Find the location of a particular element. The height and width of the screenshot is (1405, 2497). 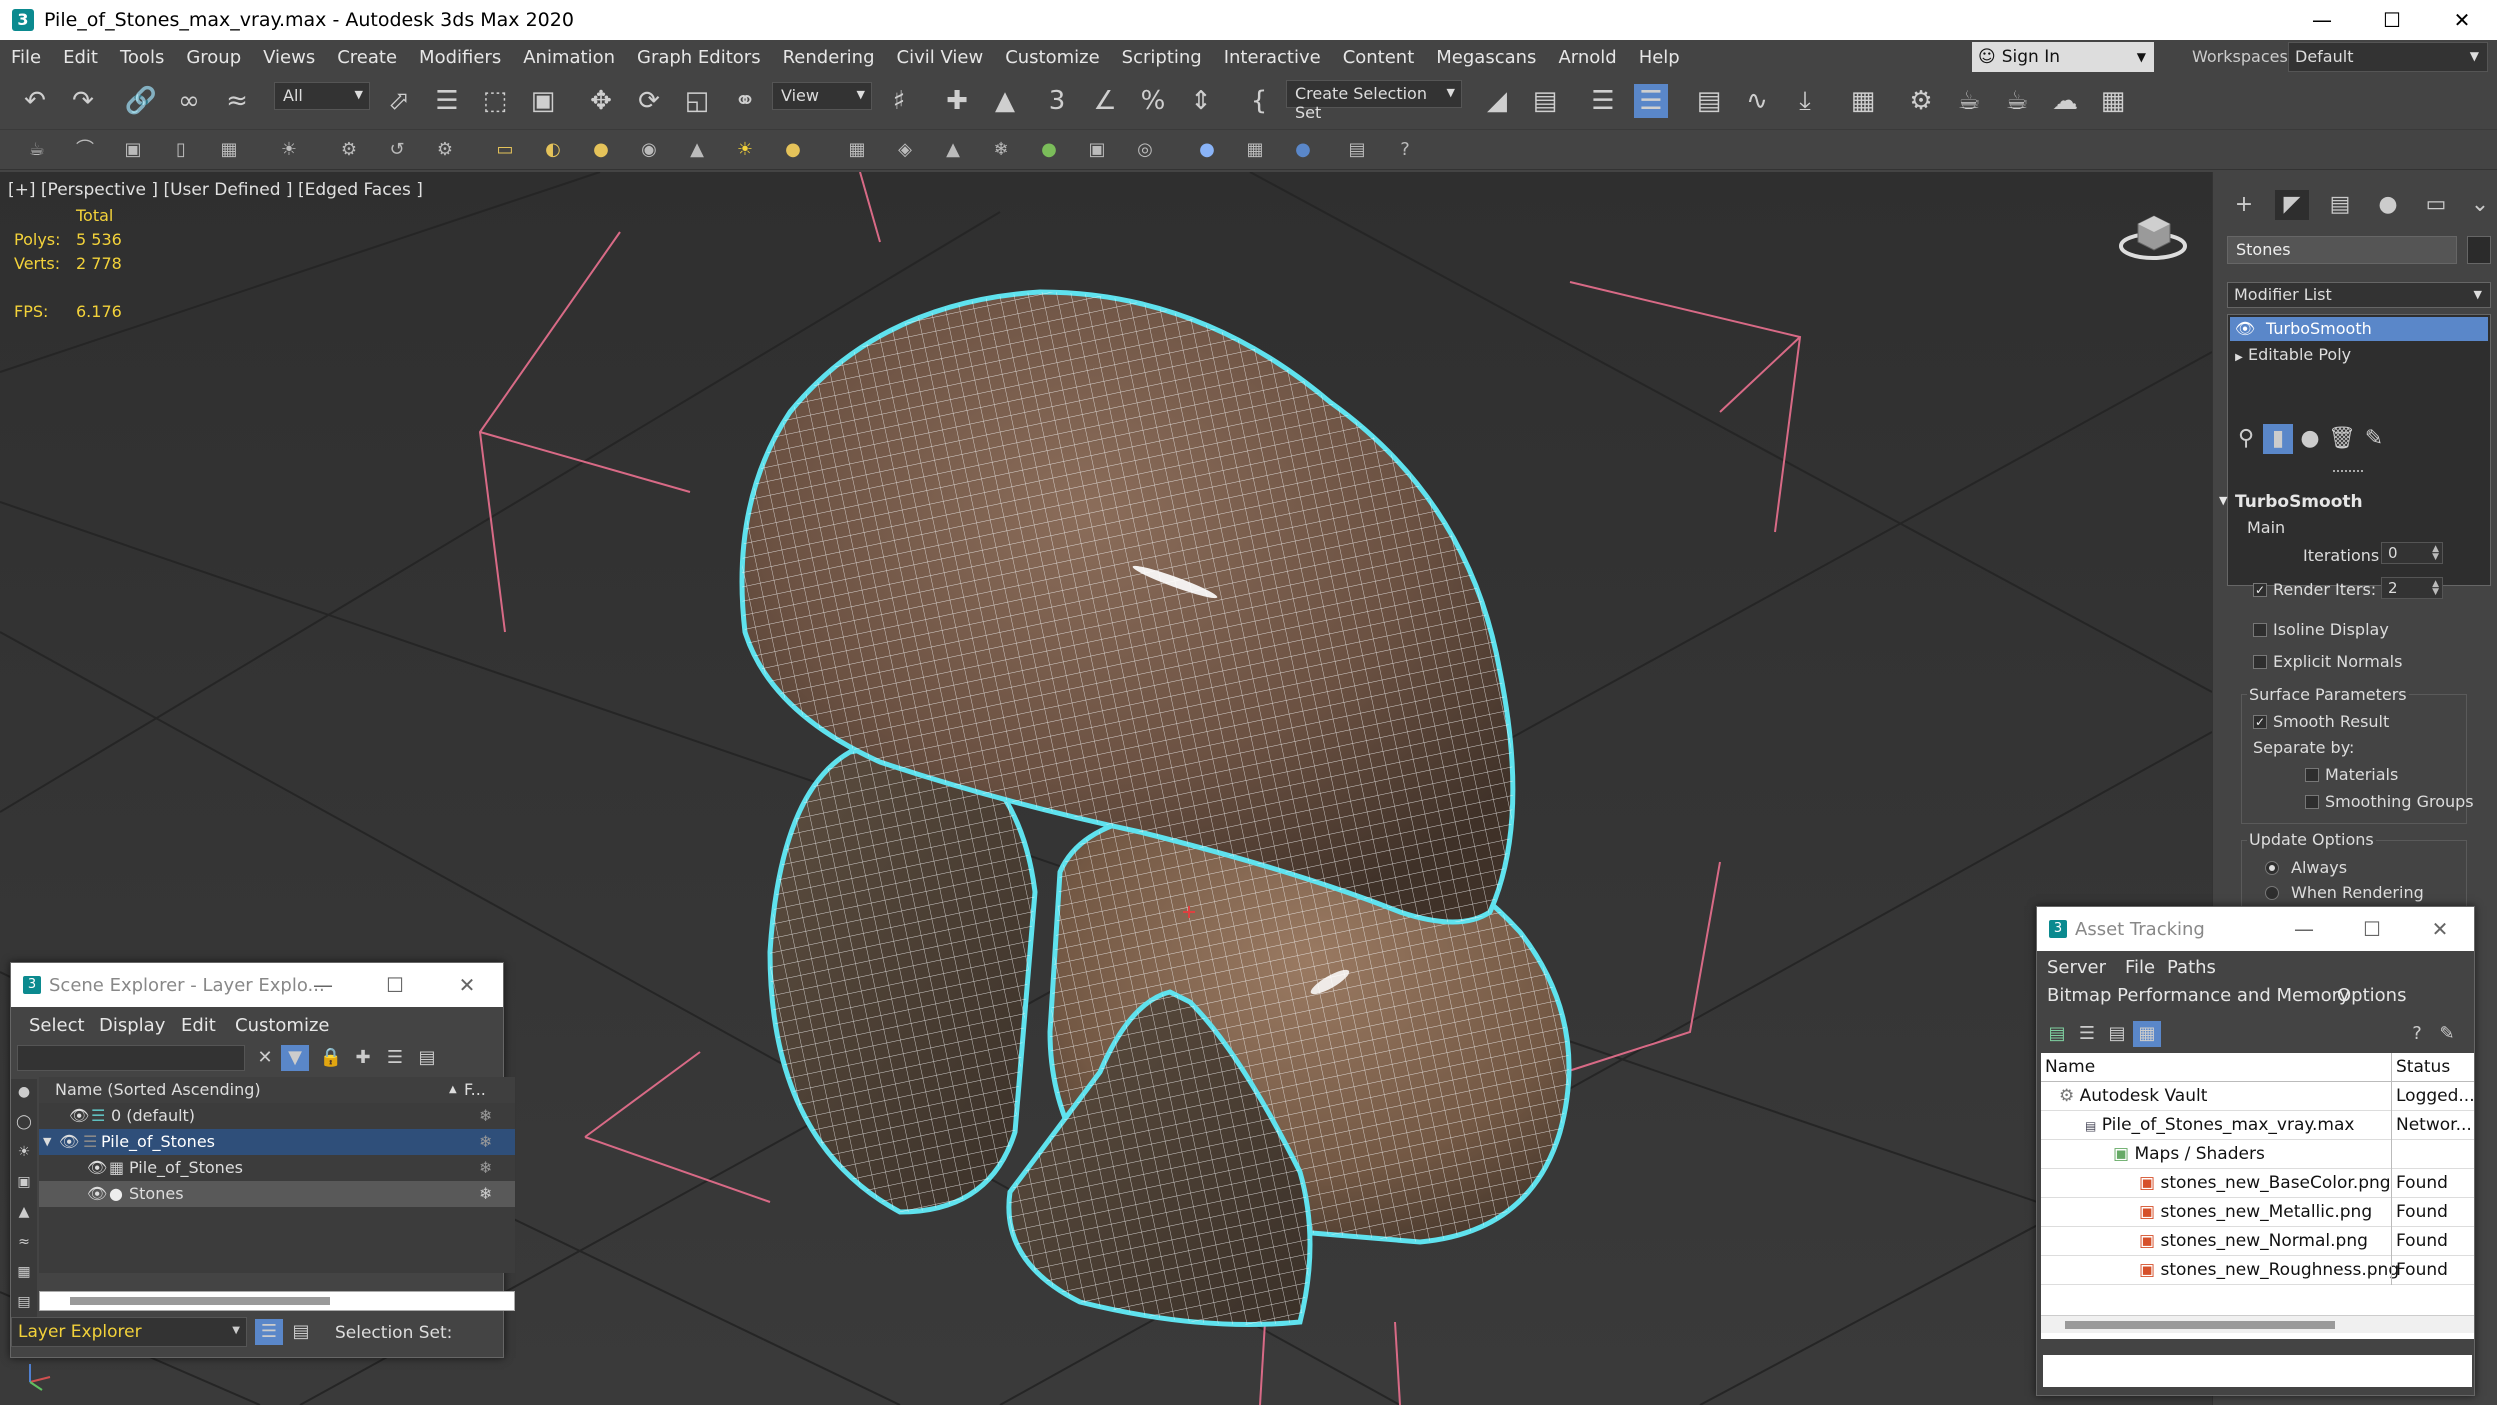

percent-snap-icon: % is located at coordinates (1153, 101).